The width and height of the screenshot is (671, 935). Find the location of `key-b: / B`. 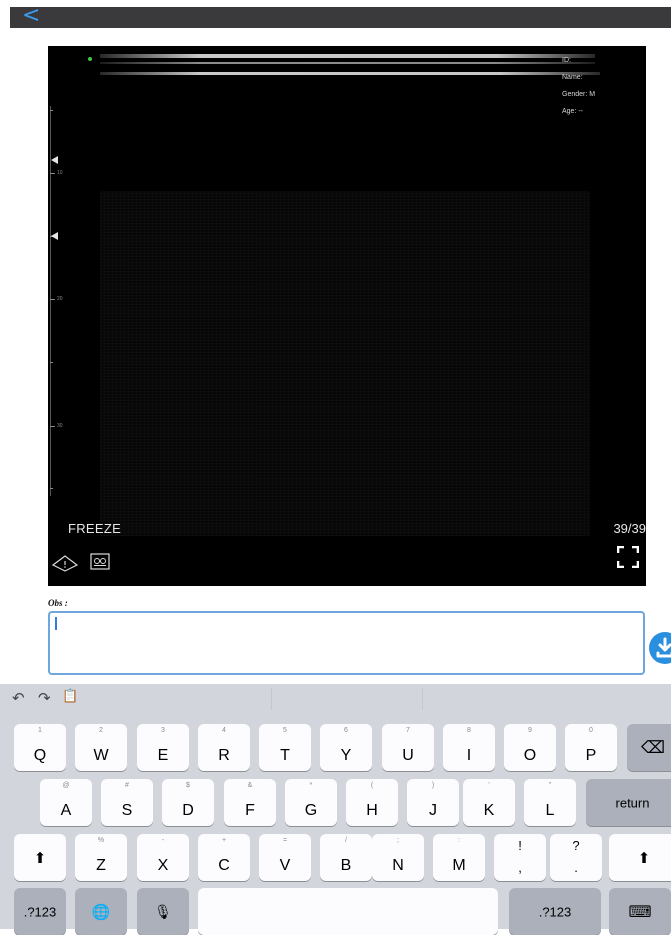

key-b: / B is located at coordinates (346, 857).